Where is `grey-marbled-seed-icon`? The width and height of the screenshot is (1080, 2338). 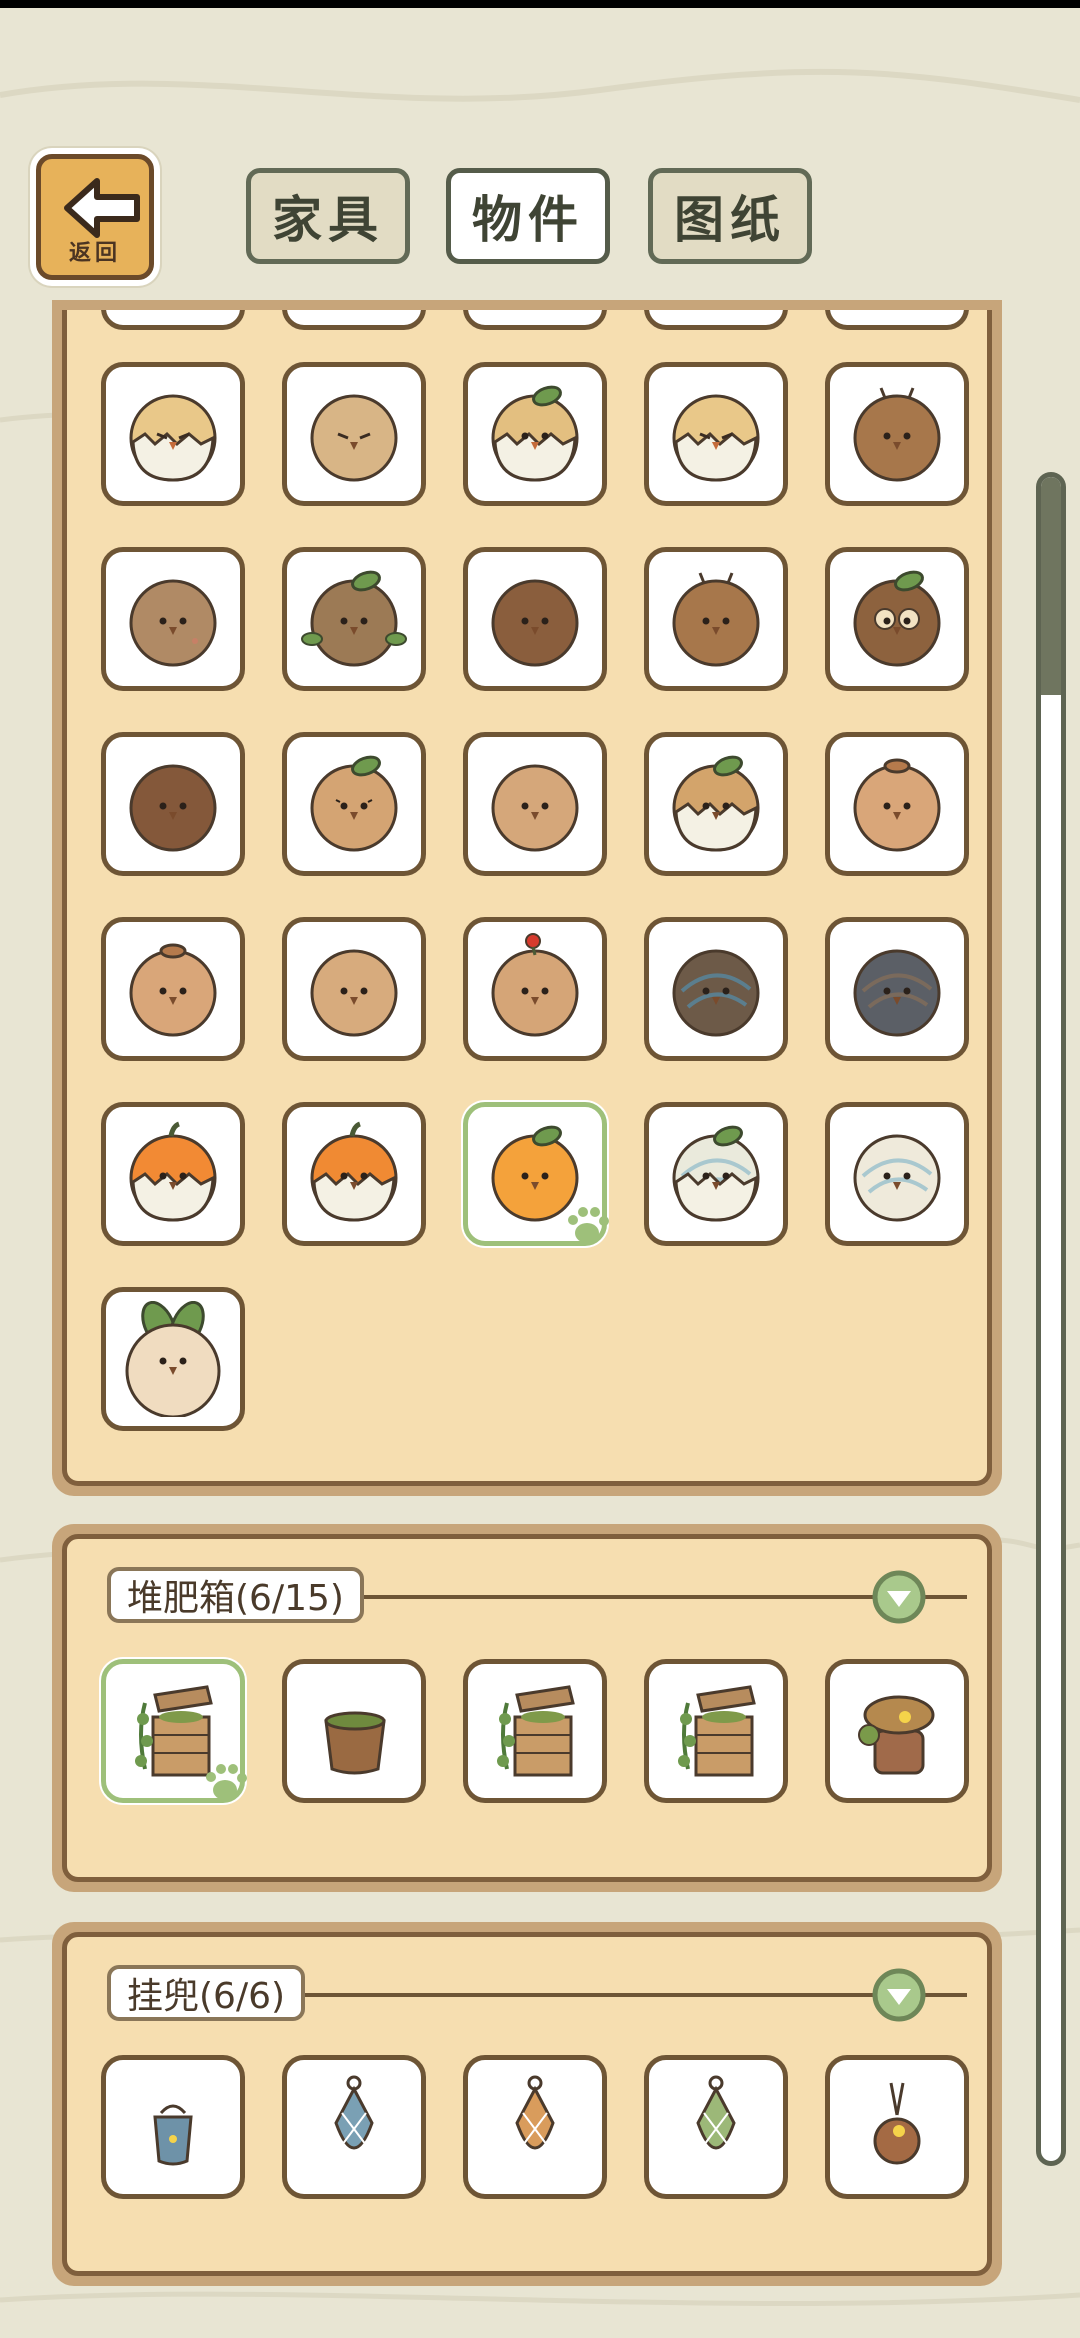 grey-marbled-seed-icon is located at coordinates (897, 993).